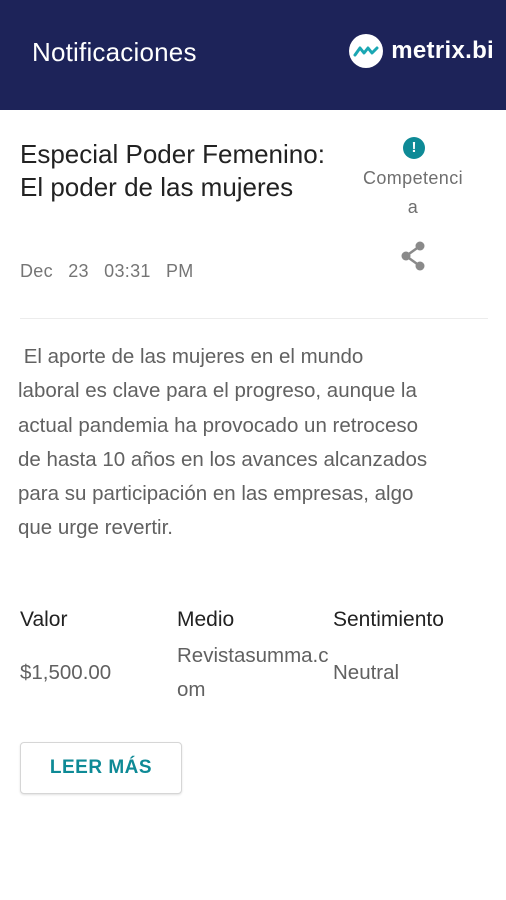  What do you see at coordinates (366, 51) in the screenshot?
I see `metrix-logo-icon` at bounding box center [366, 51].